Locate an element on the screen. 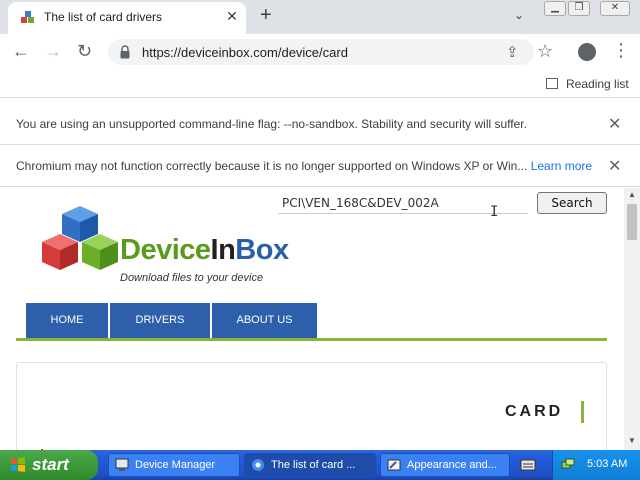  tab-close-icon: ✕ is located at coordinates (232, 16).